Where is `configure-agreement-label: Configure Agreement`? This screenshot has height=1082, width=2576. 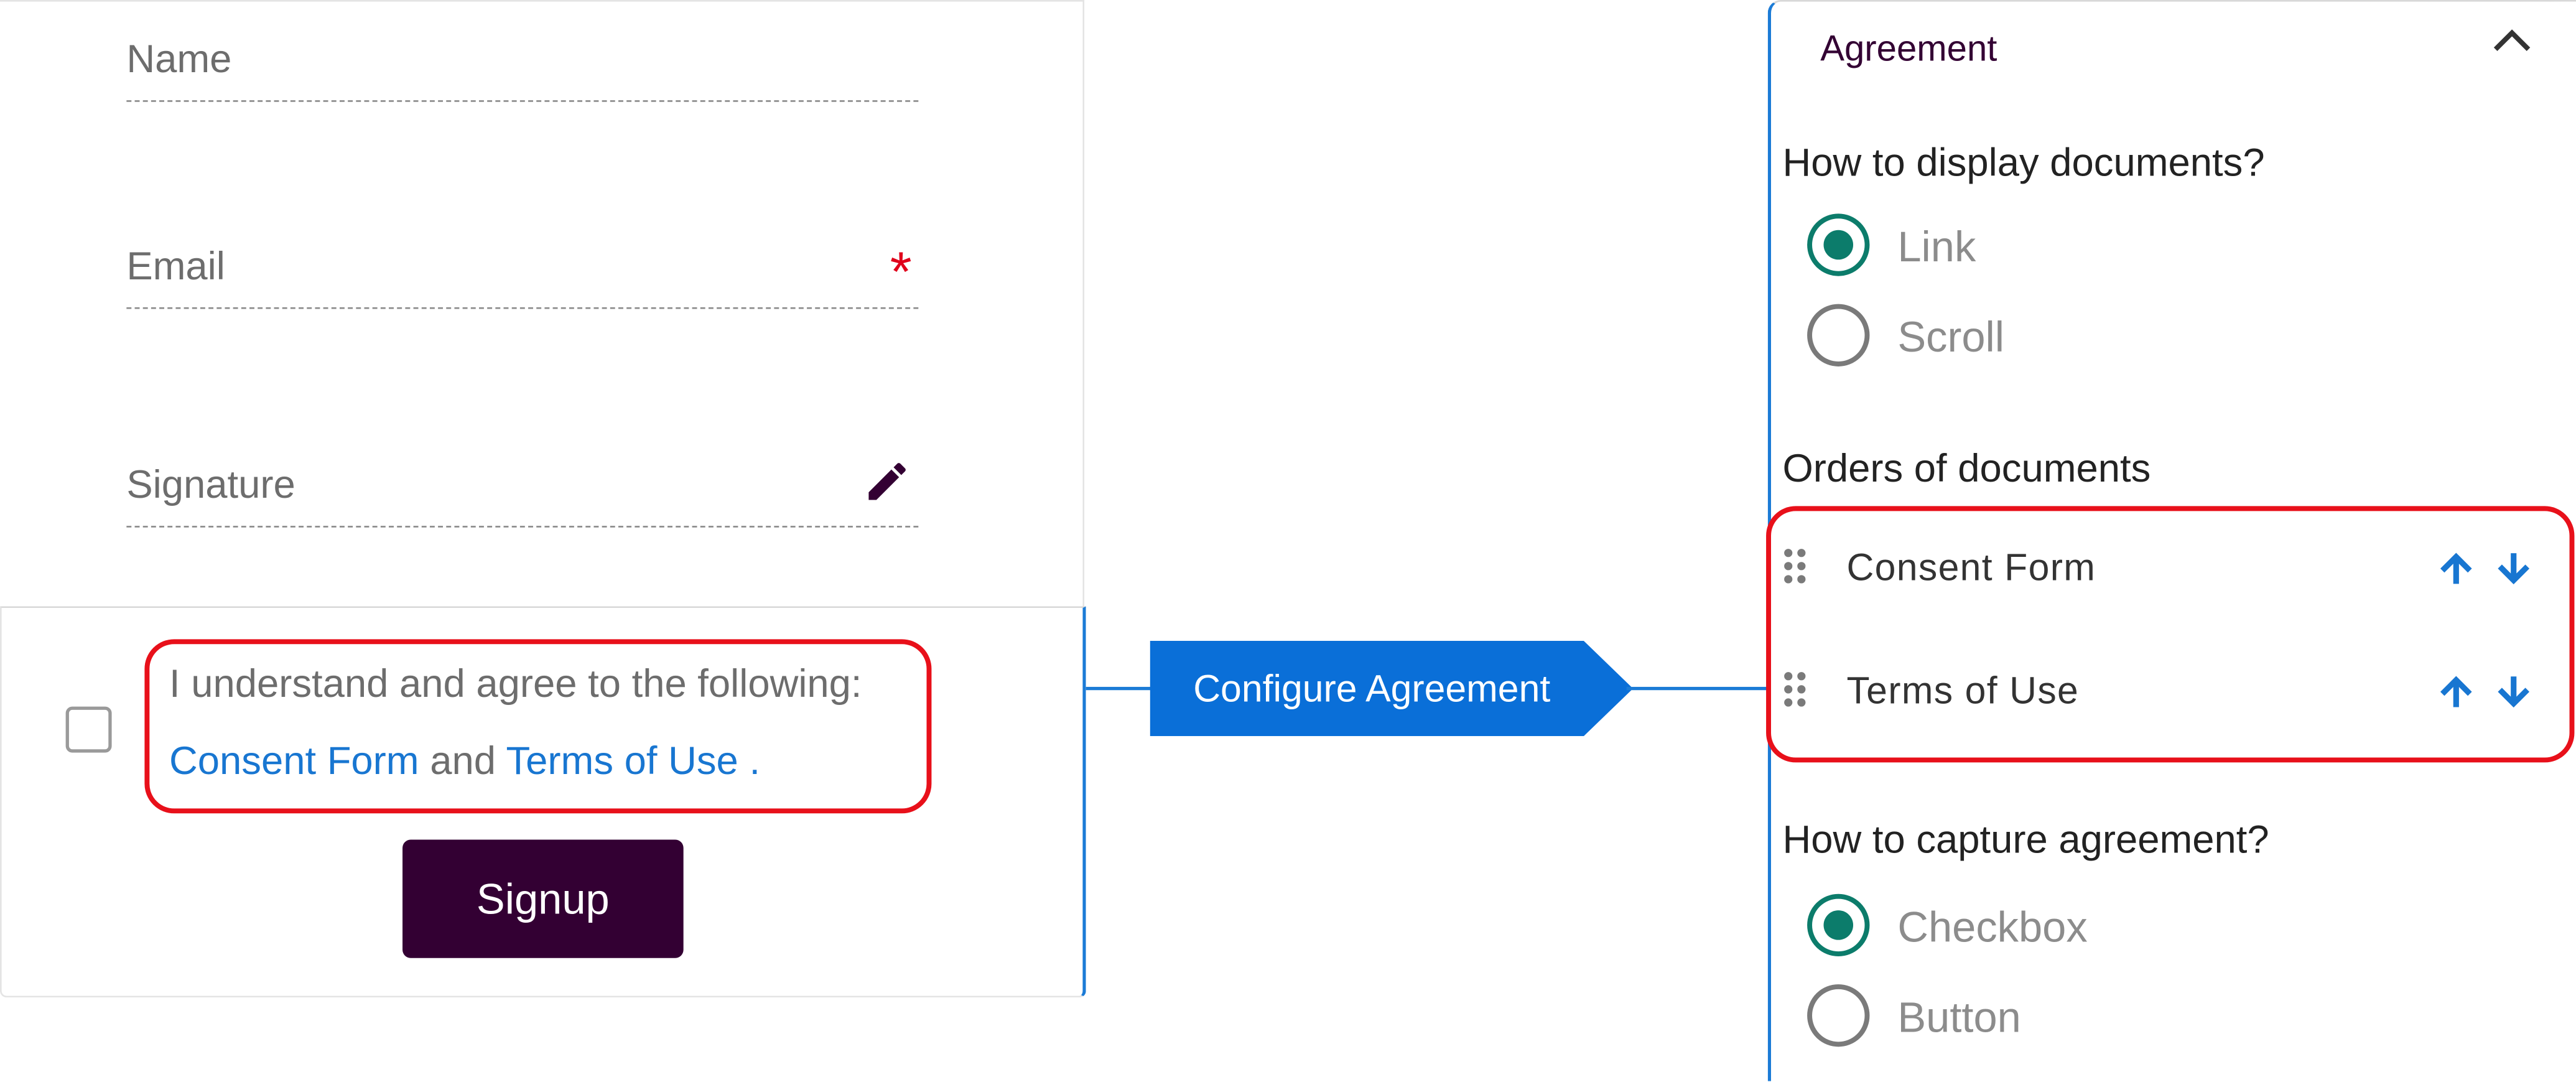
configure-agreement-label: Configure Agreement is located at coordinates (1372, 687).